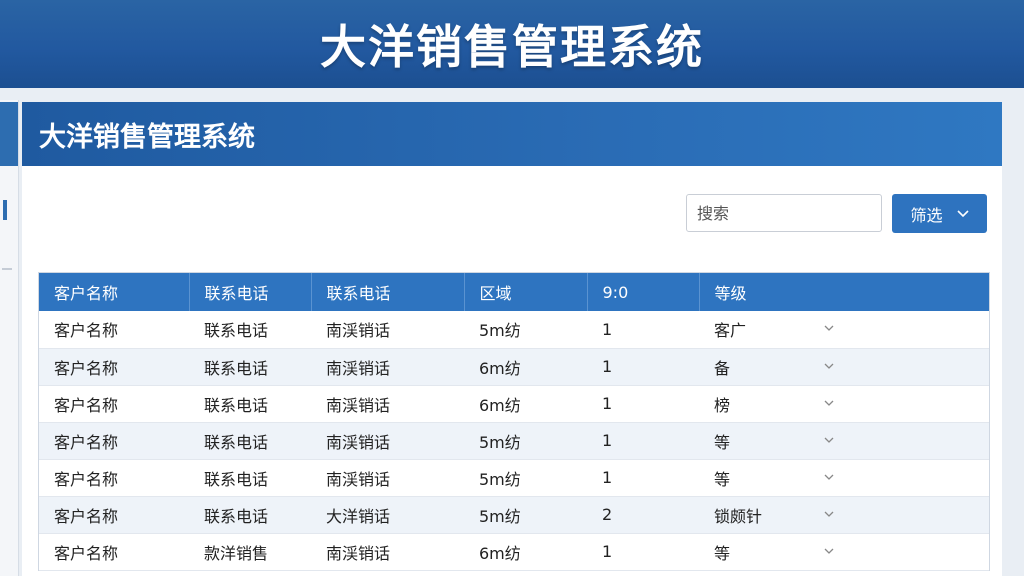  I want to click on grade-value: 客广, so click(730, 331).